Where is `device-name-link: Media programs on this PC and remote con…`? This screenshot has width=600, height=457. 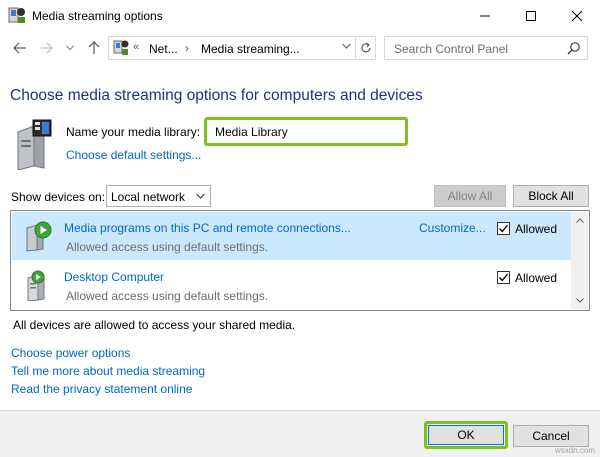 device-name-link: Media programs on this PC and remote con… is located at coordinates (207, 228).